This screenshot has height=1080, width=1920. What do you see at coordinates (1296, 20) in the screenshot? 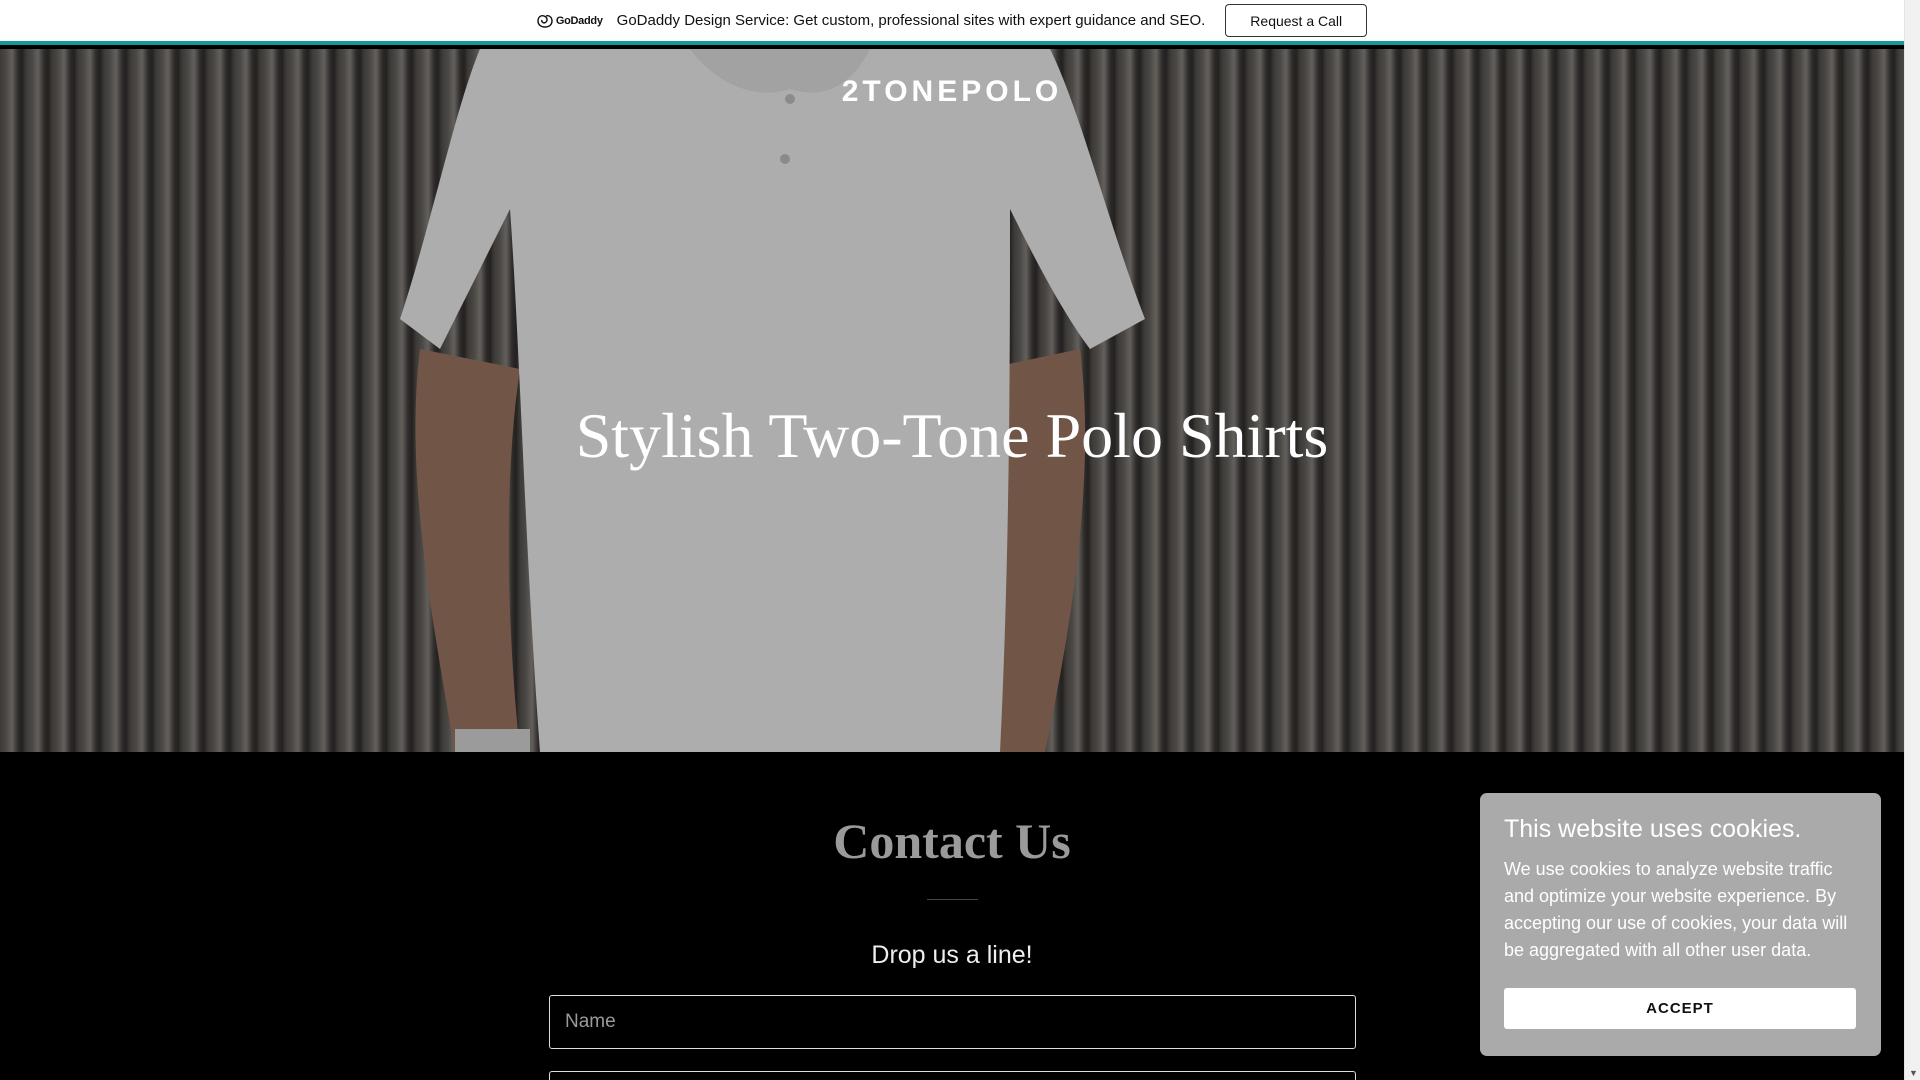
I see `request-call-button: Request a Call` at bounding box center [1296, 20].